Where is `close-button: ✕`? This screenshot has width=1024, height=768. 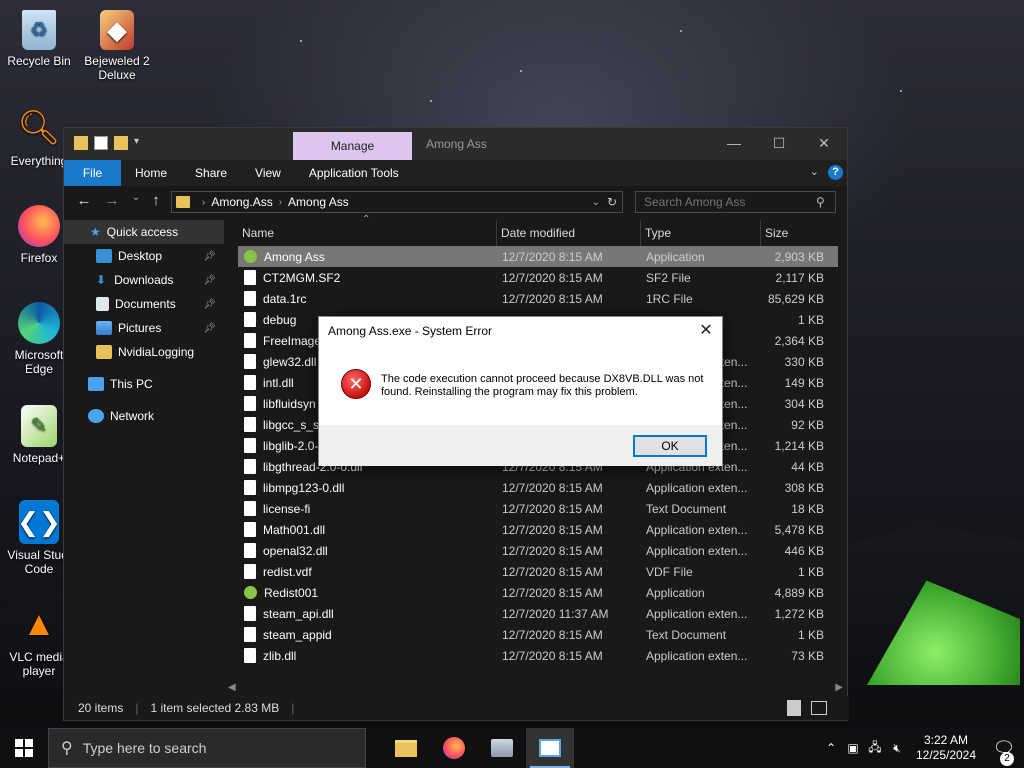
close-button: ✕ is located at coordinates (824, 144).